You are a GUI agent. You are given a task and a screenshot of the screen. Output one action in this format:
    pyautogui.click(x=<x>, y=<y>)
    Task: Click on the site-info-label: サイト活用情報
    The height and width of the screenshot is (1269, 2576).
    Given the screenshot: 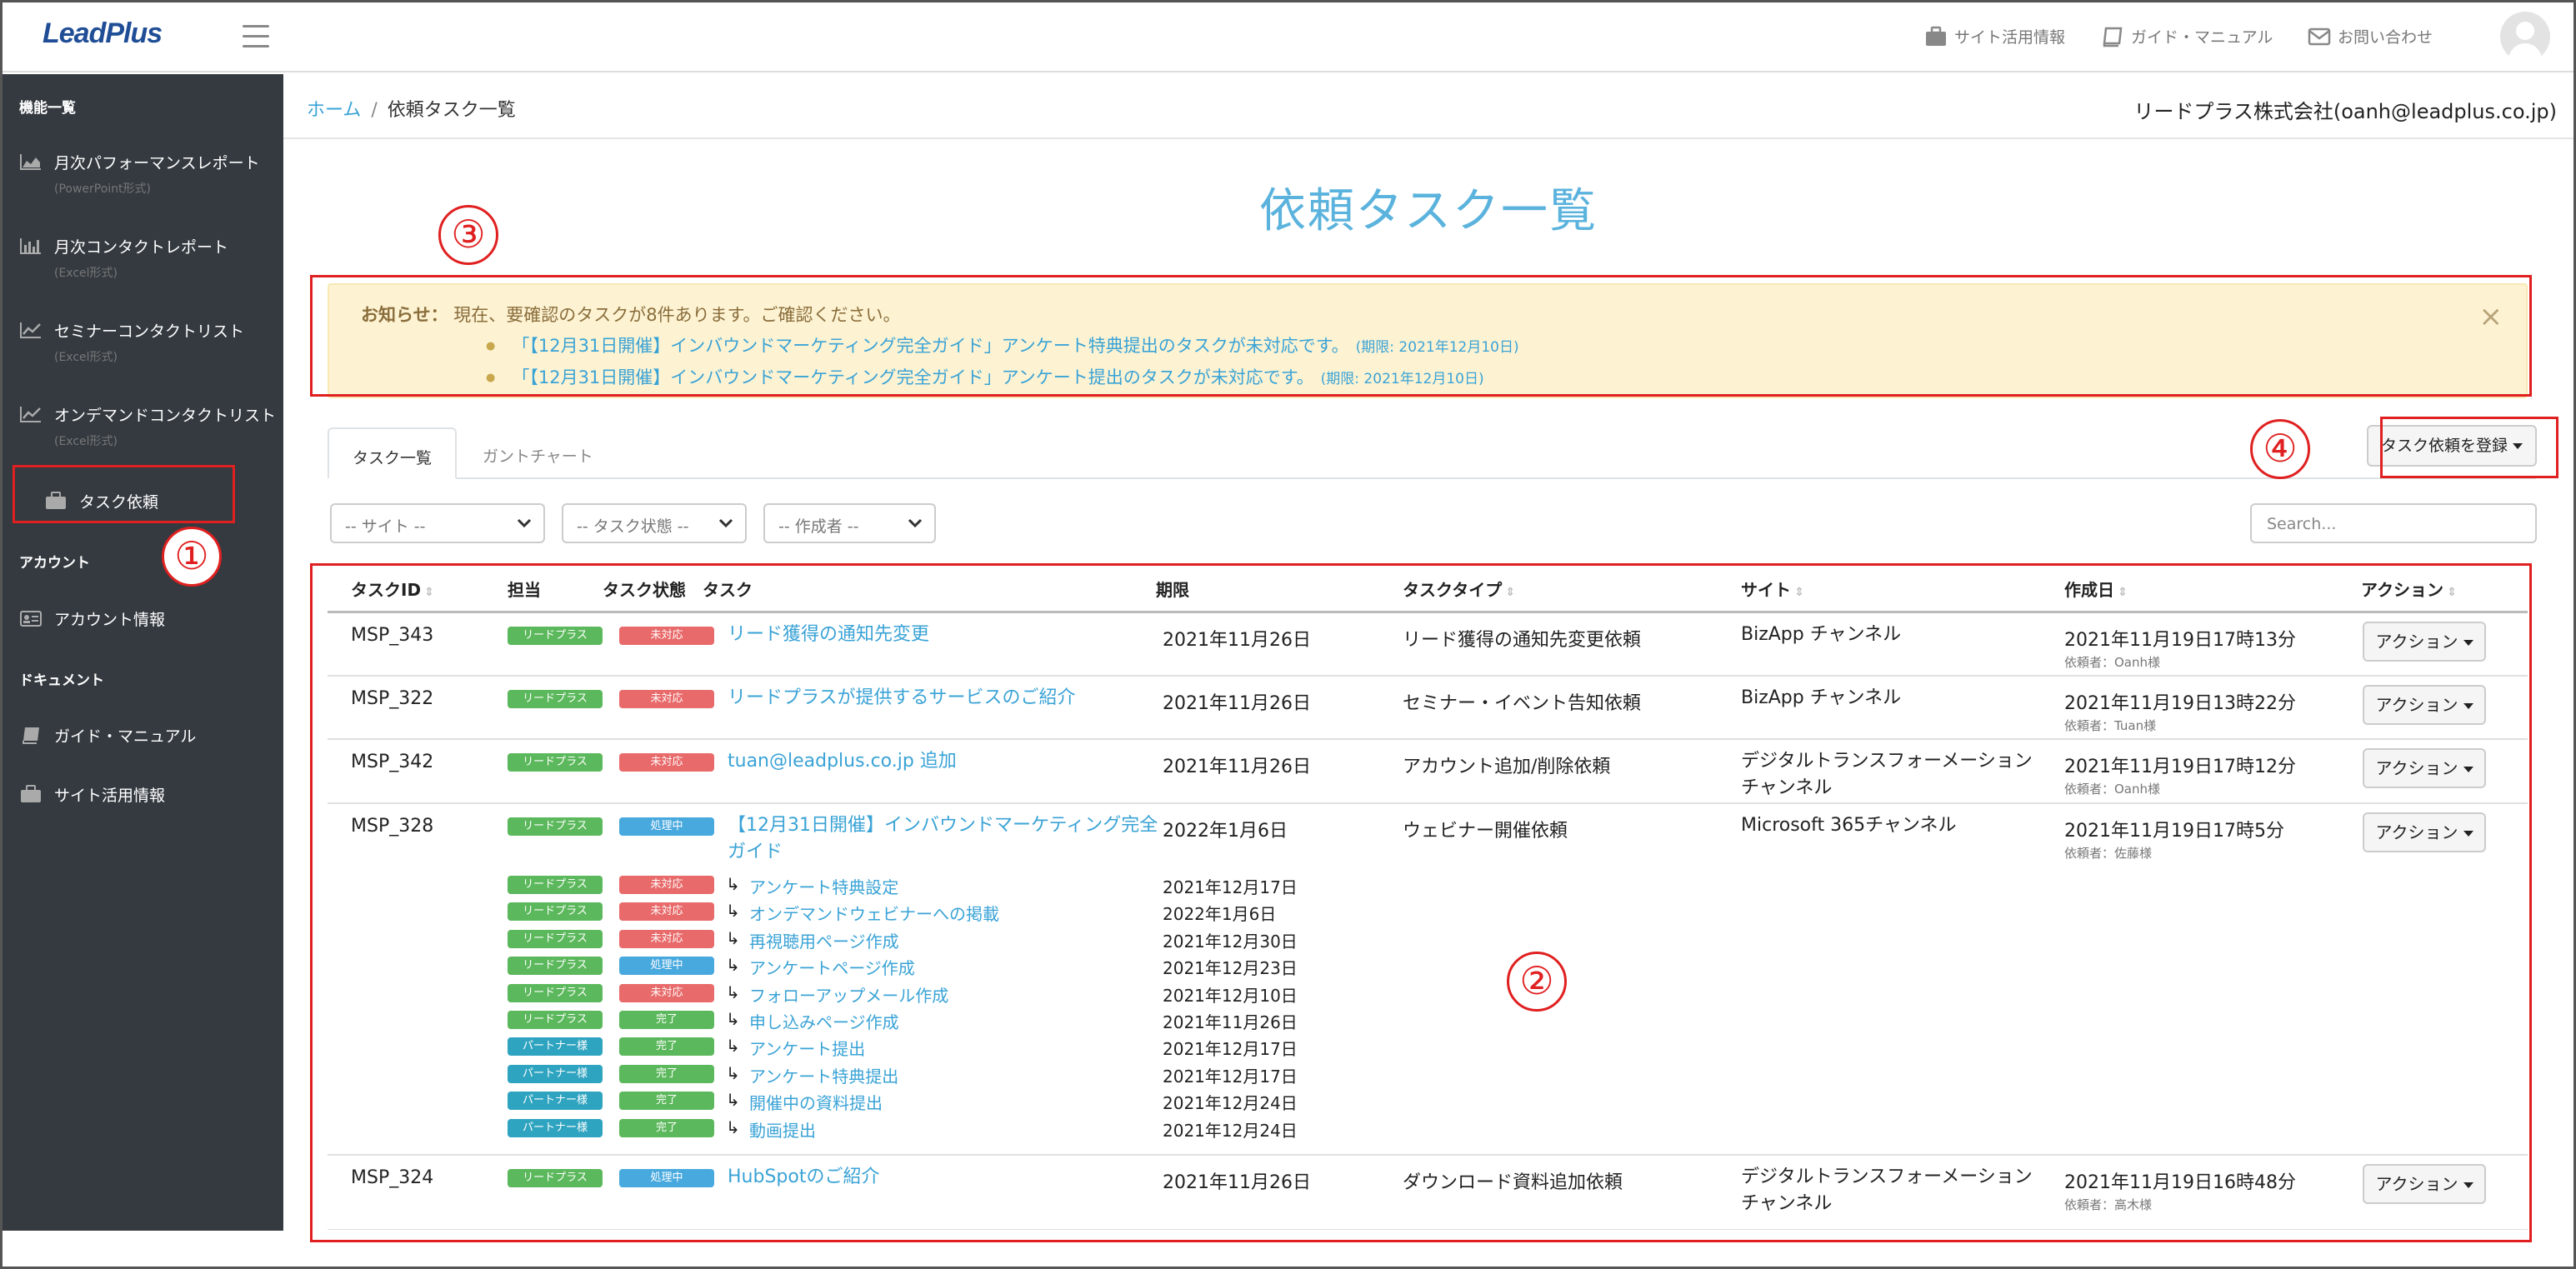 What is the action you would take?
    pyautogui.click(x=2010, y=37)
    